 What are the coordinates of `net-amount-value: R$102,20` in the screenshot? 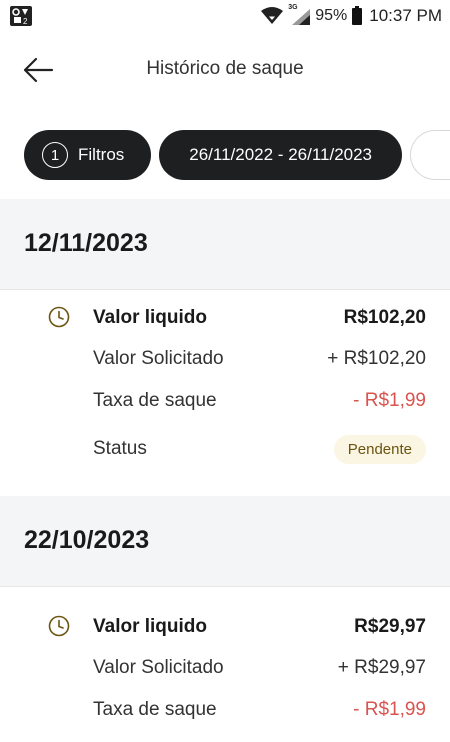 It's located at (384, 317).